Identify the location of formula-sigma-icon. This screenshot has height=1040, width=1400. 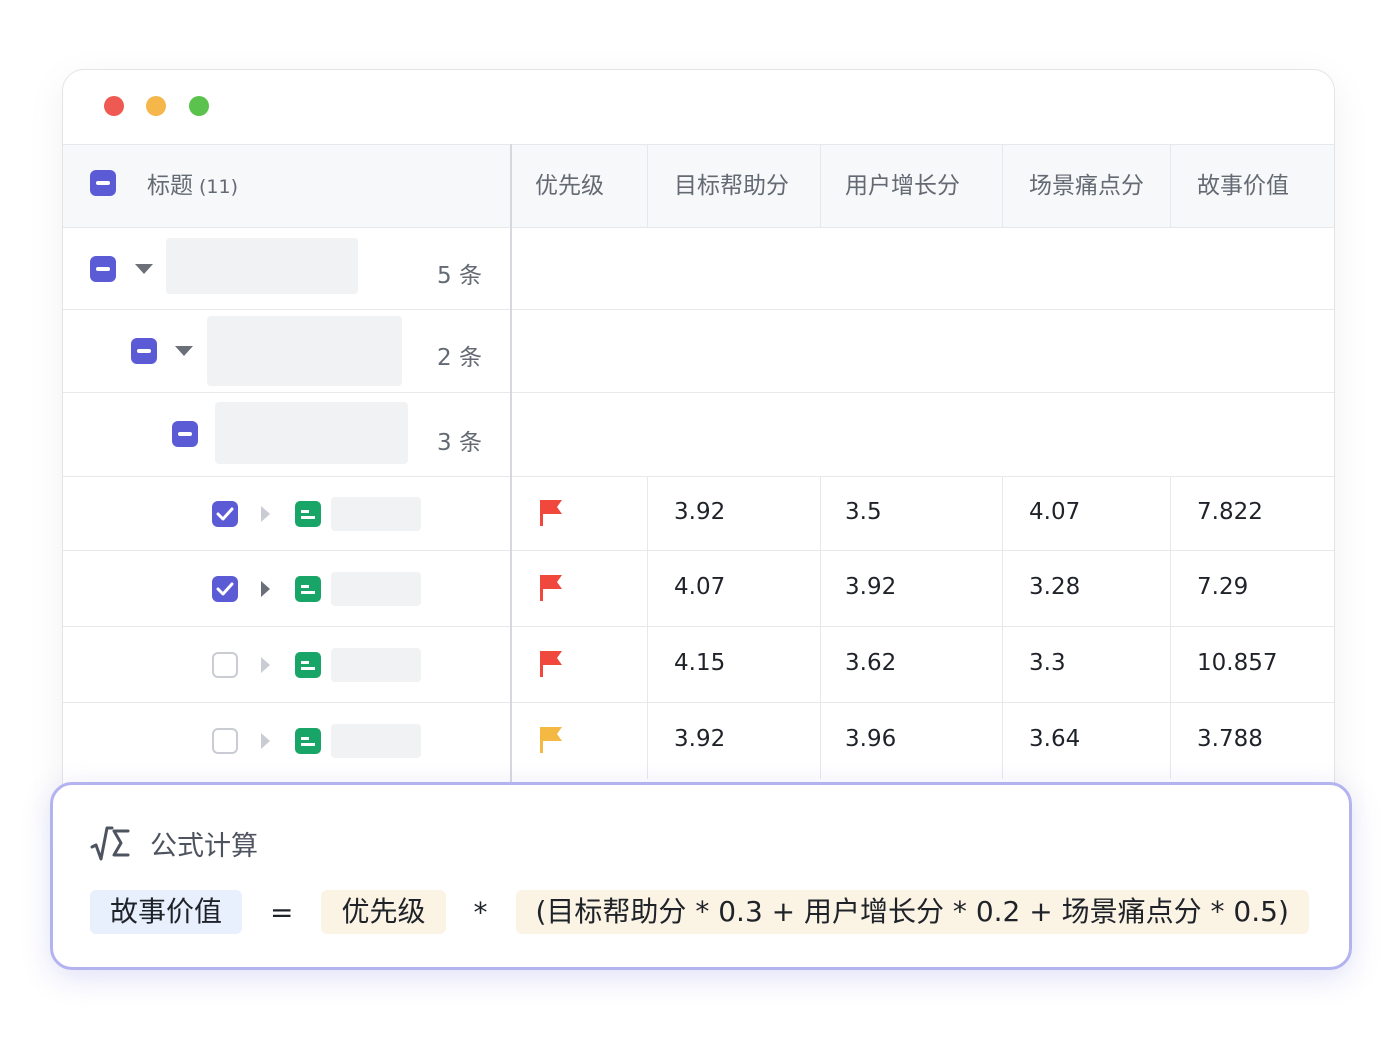
(110, 843).